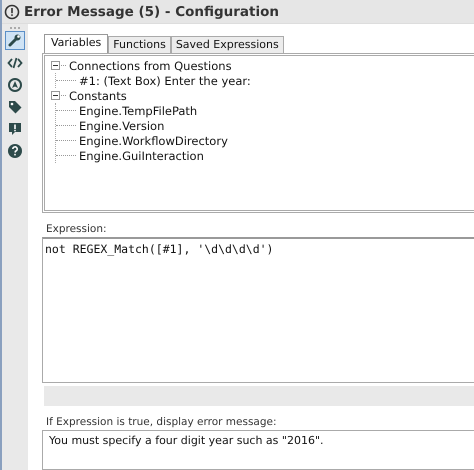 The image size is (474, 470). I want to click on window-title: Error Message (5) - Configuration, so click(152, 12).